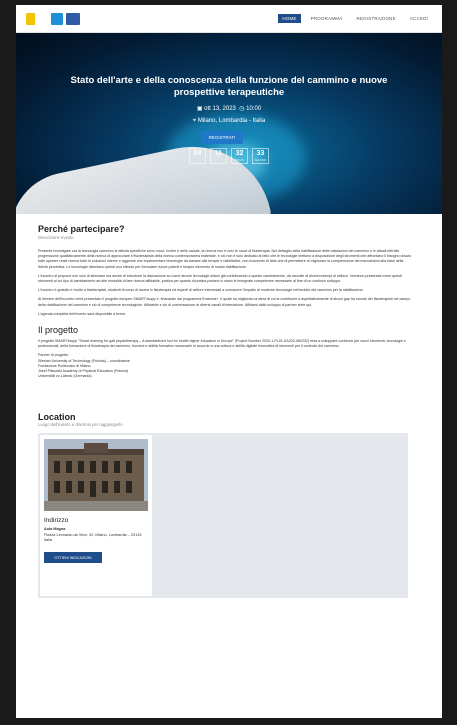  Describe the element at coordinates (289, 18) in the screenshot. I see `nav-home: HOME` at that location.